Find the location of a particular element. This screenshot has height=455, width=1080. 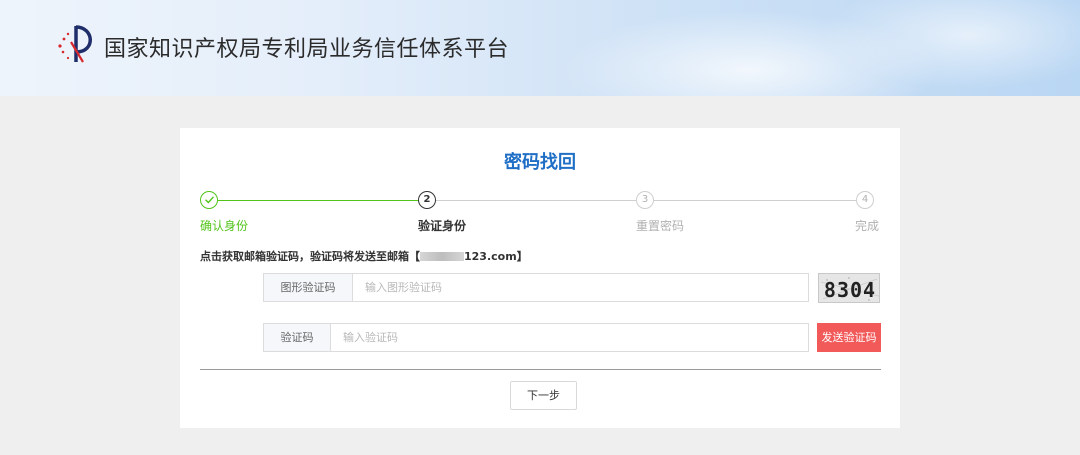

site-title: 国家知识产权局专利局业务信任体系平台 is located at coordinates (307, 49).